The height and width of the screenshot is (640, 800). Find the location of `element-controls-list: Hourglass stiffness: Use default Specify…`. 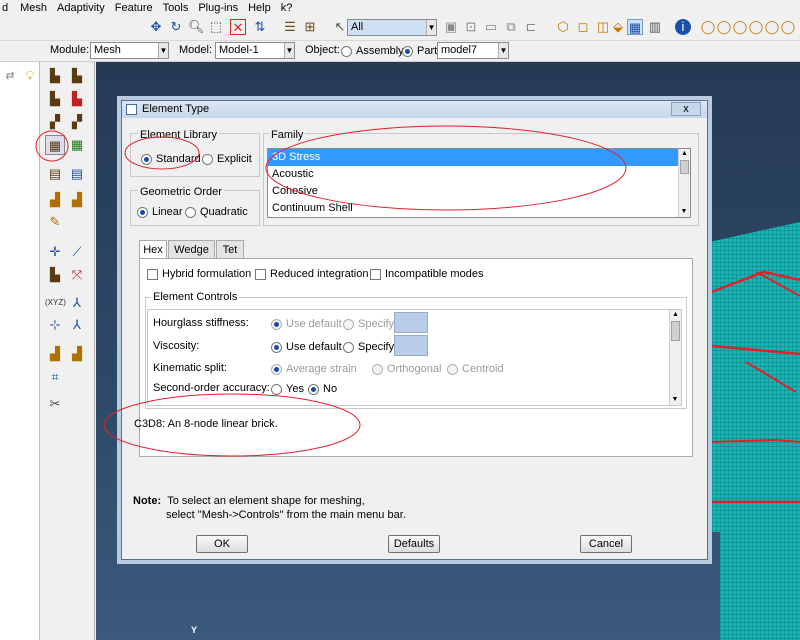

element-controls-list: Hourglass stiffness: Use default Specify… is located at coordinates (414, 357).